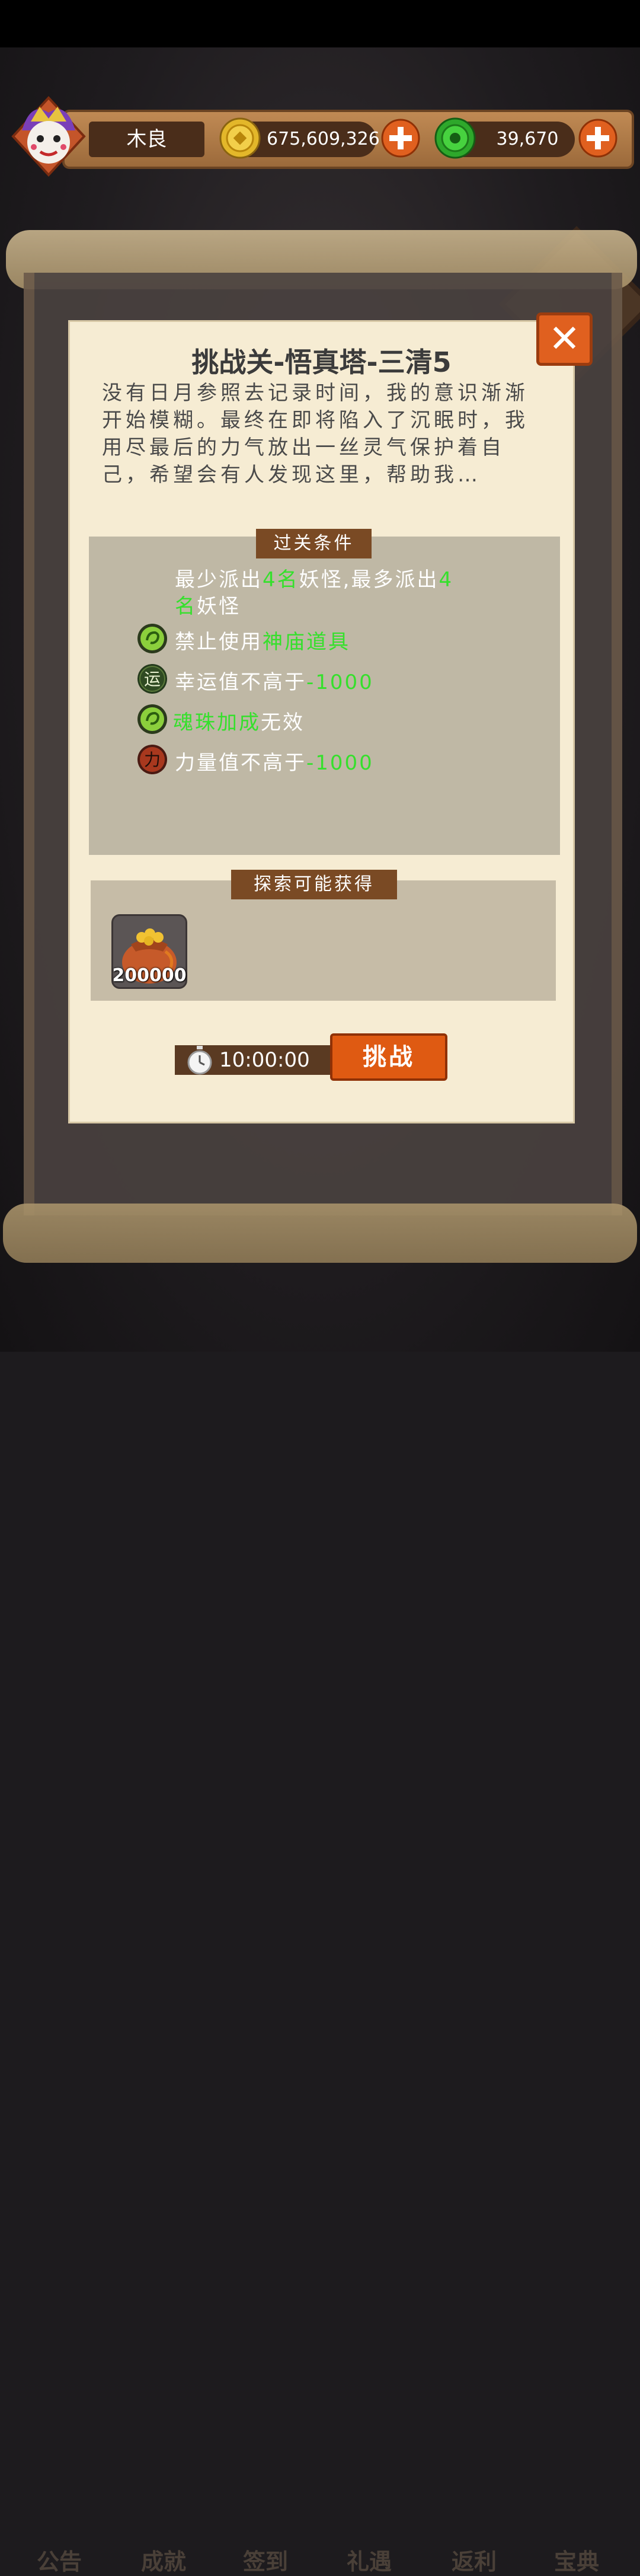 This screenshot has height=2576, width=640. Describe the element at coordinates (576, 2559) in the screenshot. I see `nav-guide: 宝典` at that location.